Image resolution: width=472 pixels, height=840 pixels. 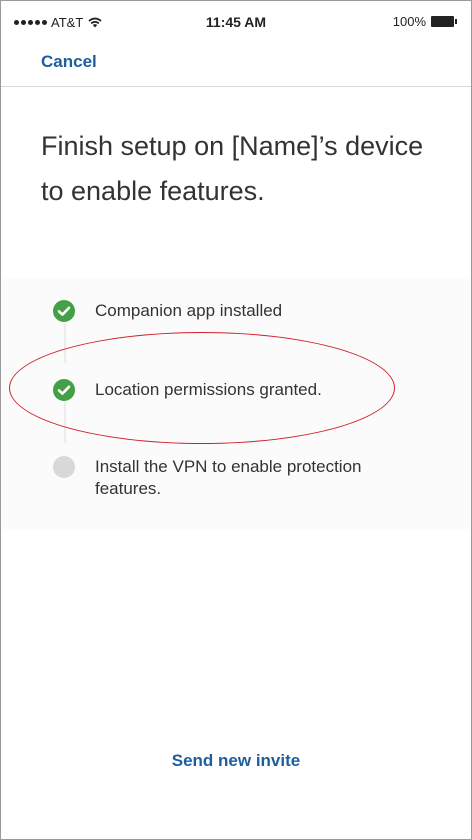 What do you see at coordinates (409, 21) in the screenshot?
I see `battery-percent: 100%` at bounding box center [409, 21].